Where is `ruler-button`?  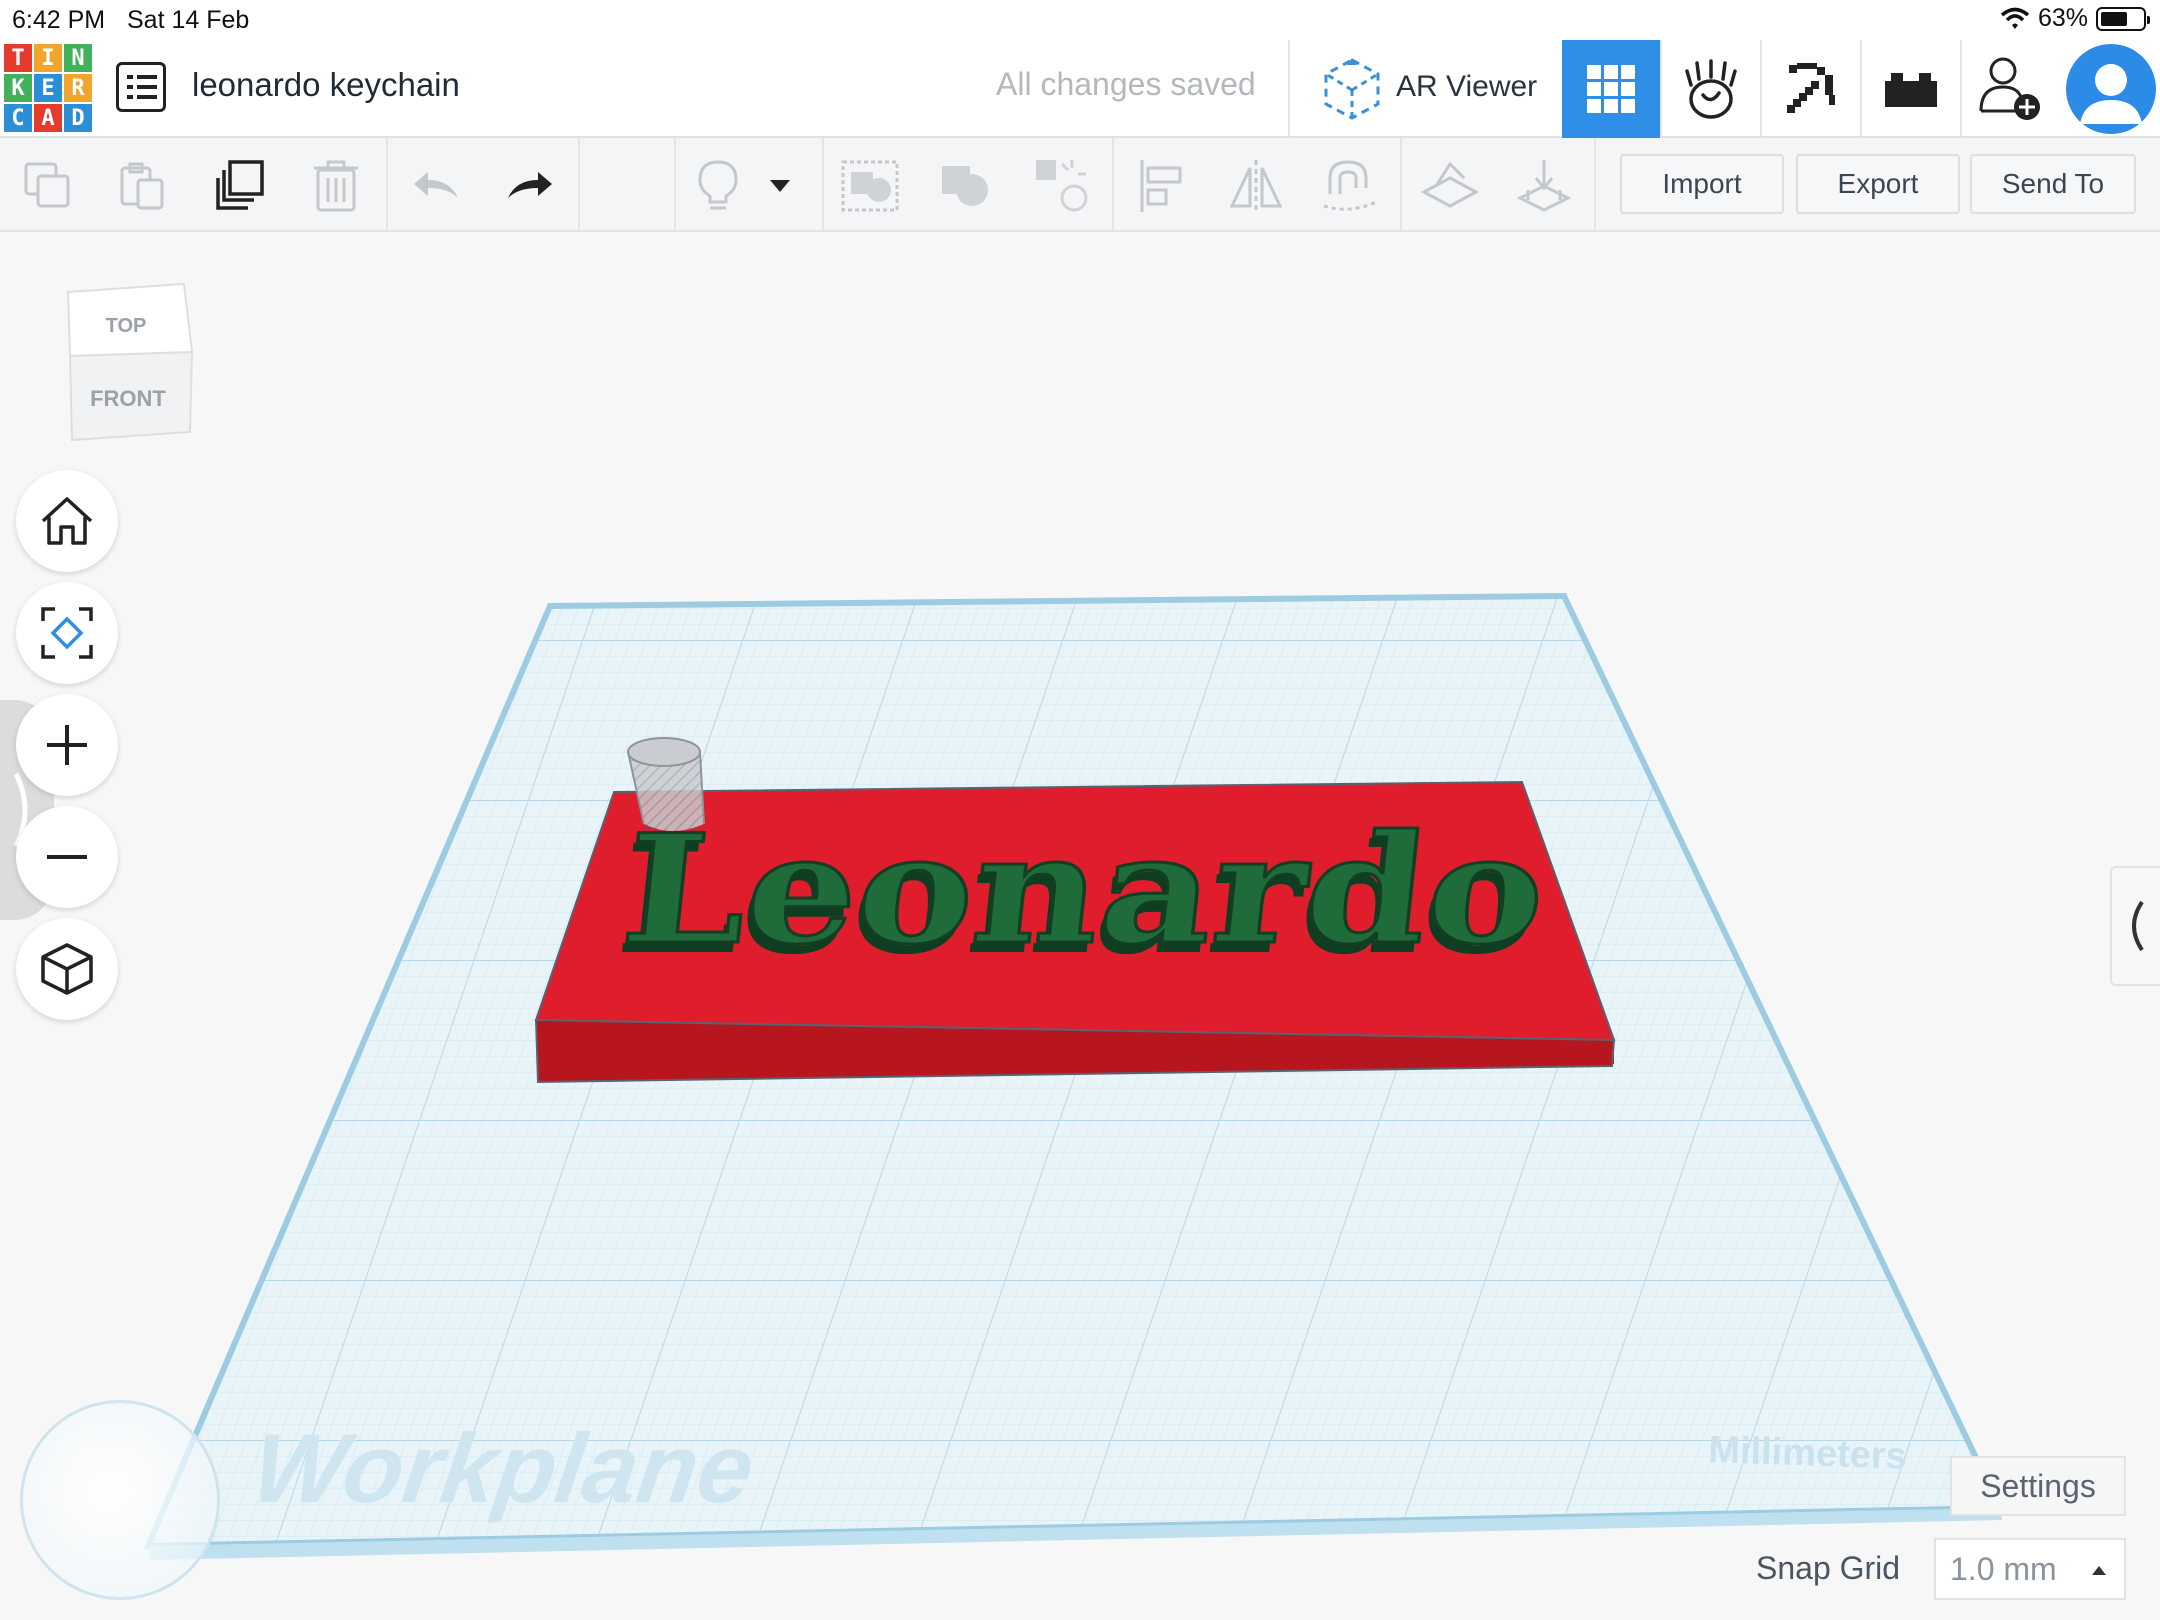
ruler-button is located at coordinates (1544, 186).